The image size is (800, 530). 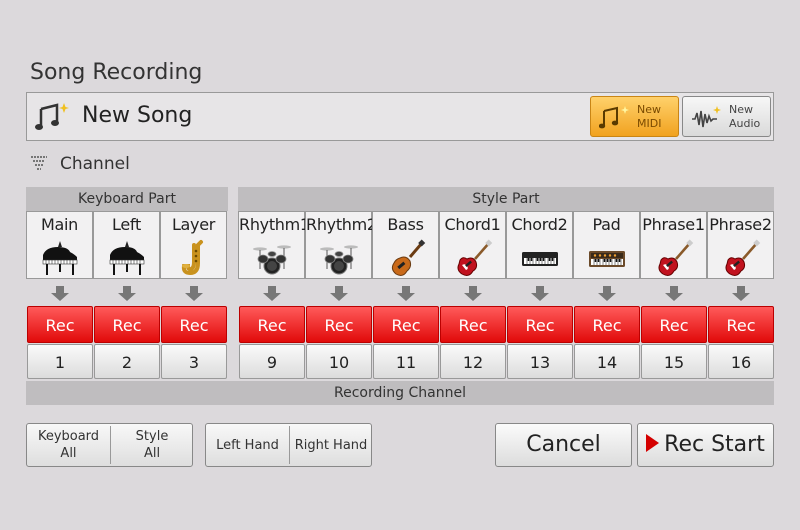 I want to click on channel-label: Channel, so click(x=95, y=164).